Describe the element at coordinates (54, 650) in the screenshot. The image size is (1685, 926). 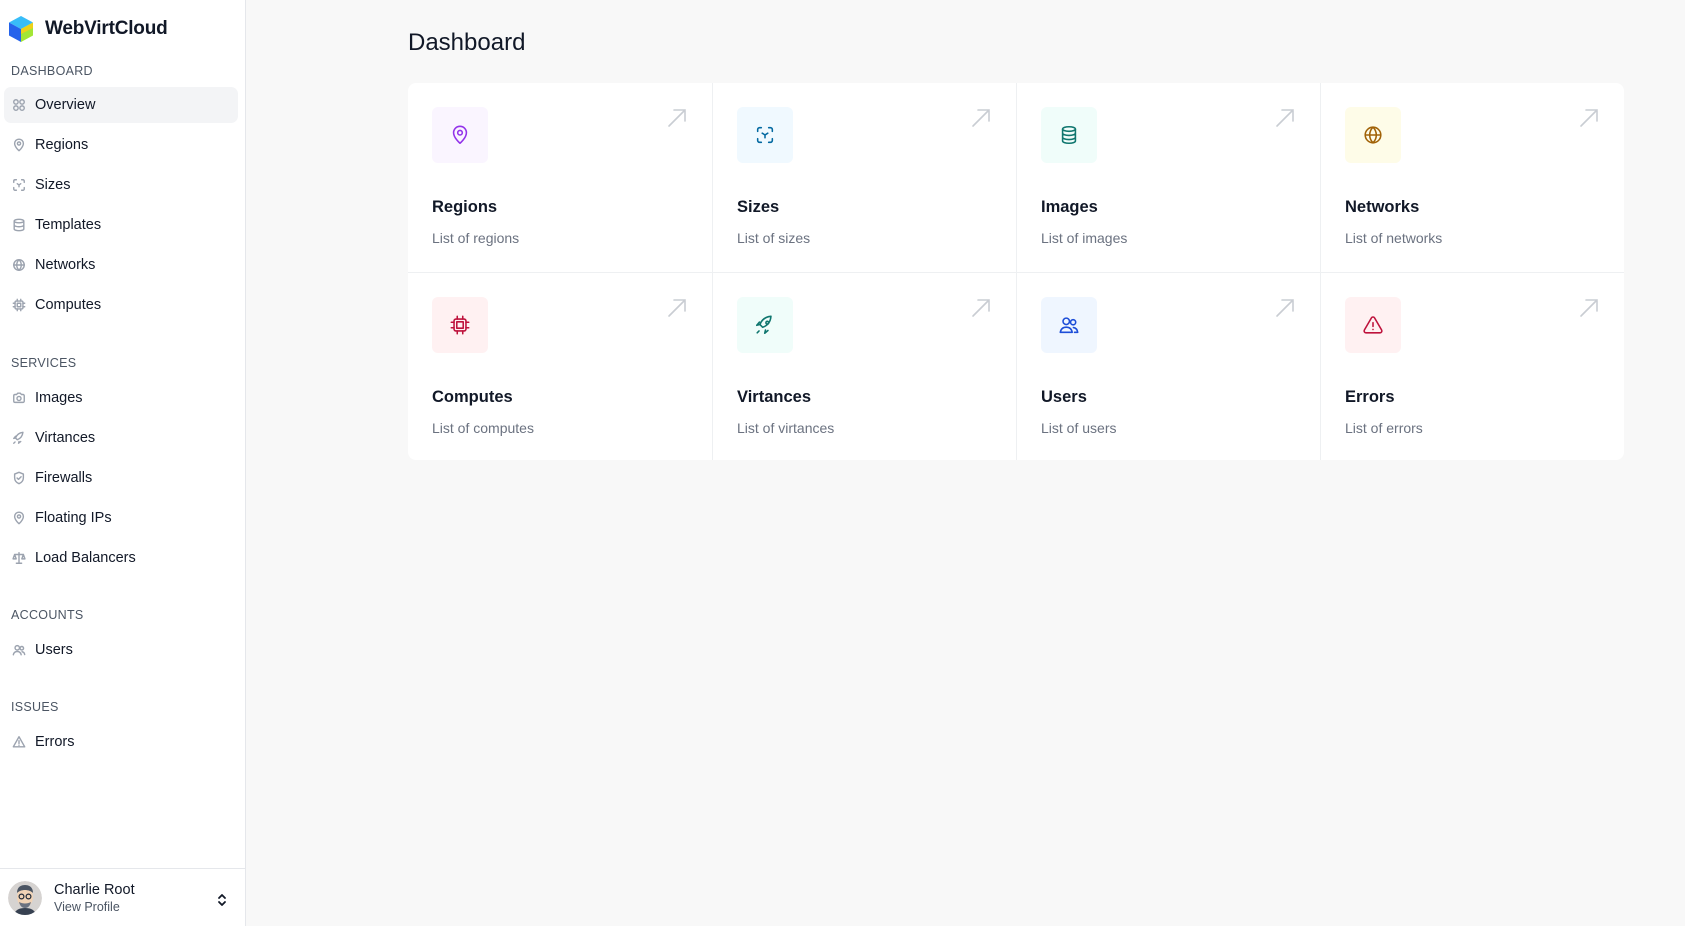
I see `sidebar-item-label: Users` at that location.